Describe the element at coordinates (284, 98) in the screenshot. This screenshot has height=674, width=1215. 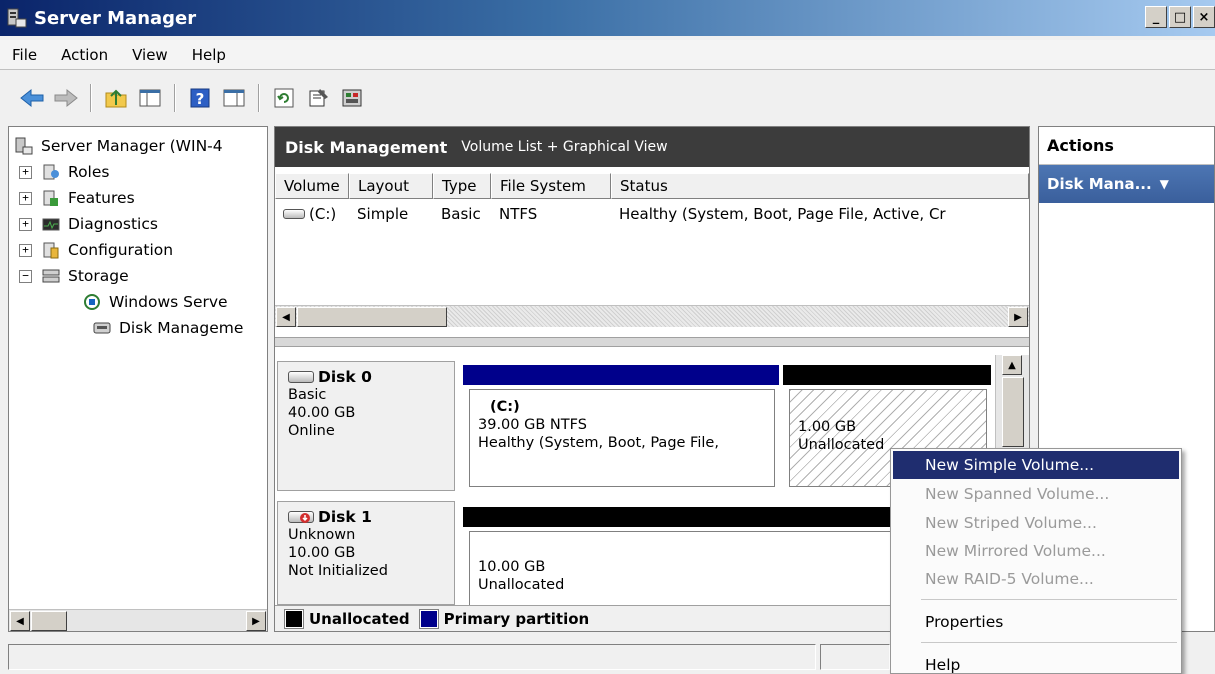
I see `refresh-icon` at that location.